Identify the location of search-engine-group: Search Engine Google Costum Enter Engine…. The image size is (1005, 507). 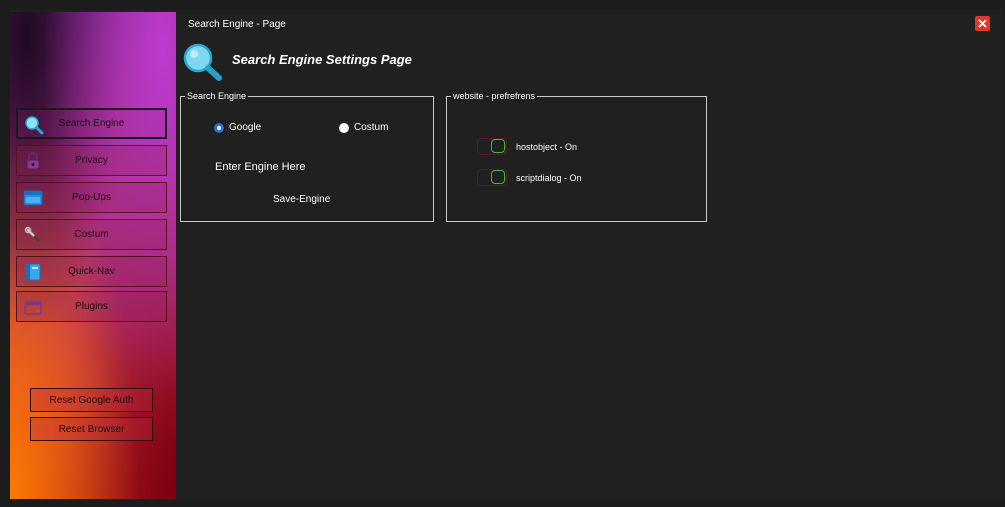
(307, 156).